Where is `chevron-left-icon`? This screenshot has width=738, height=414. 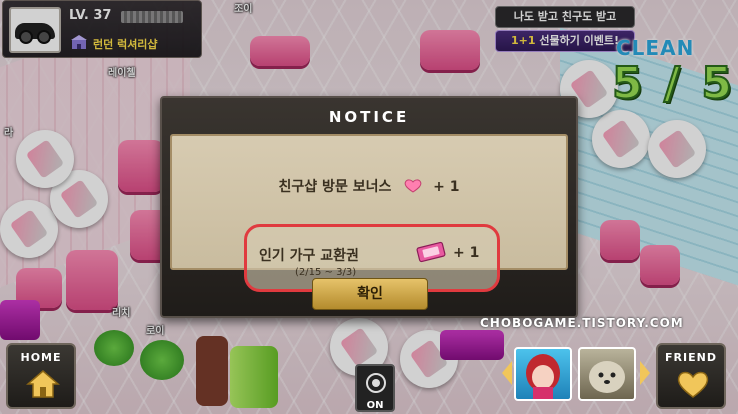
chevron-left-icon is located at coordinates (507, 373).